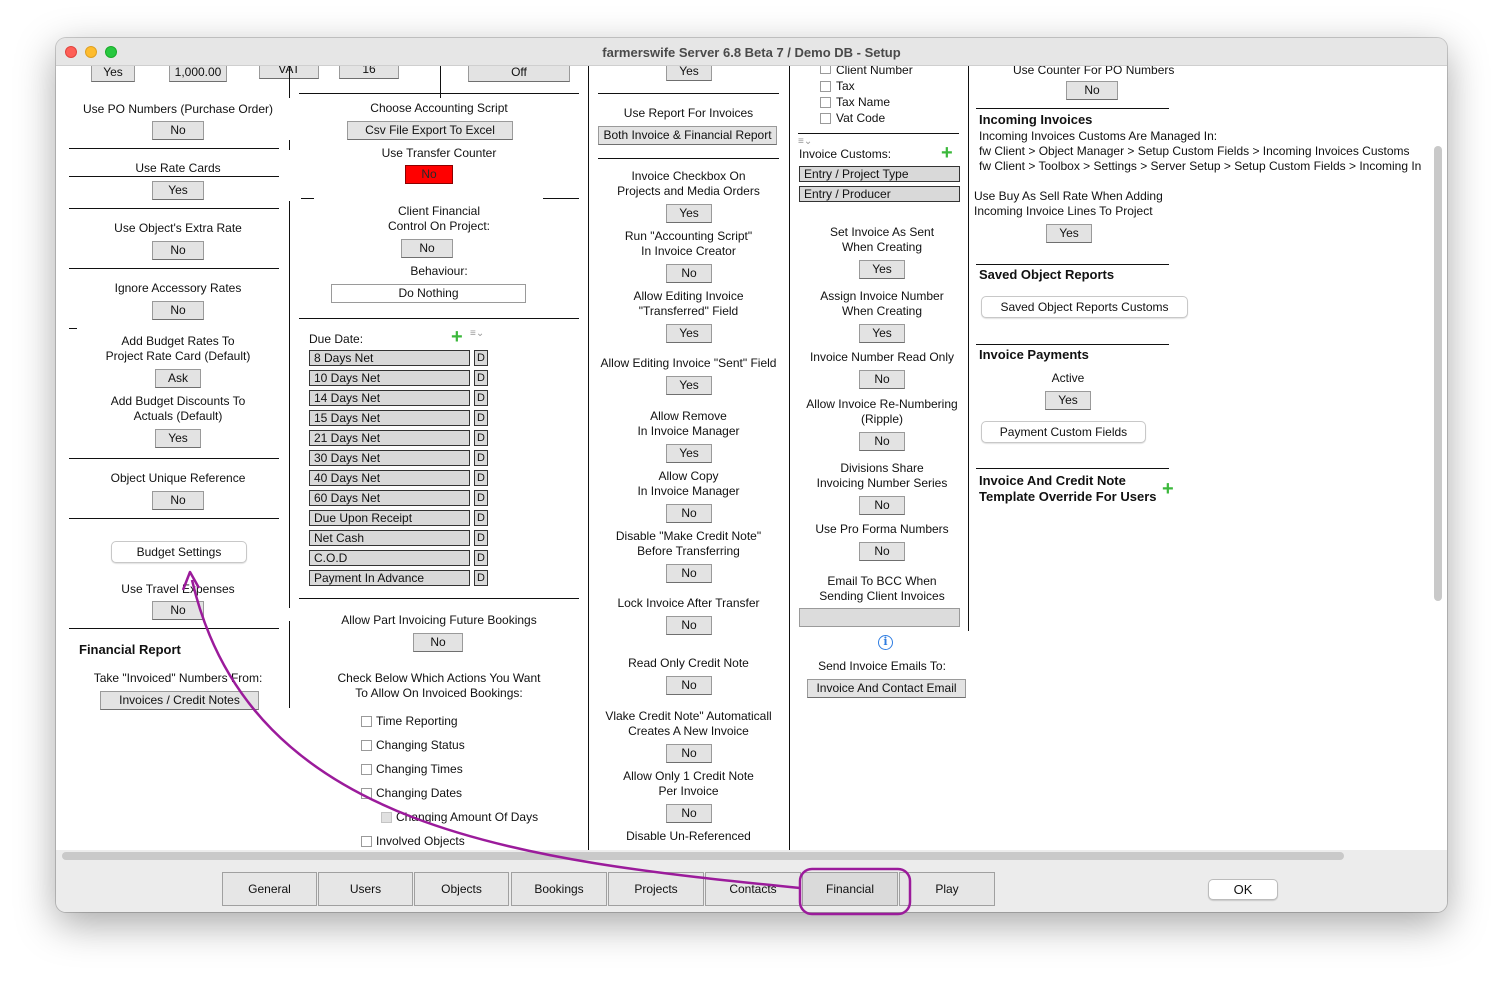 The image size is (1503, 987). Describe the element at coordinates (689, 573) in the screenshot. I see `disable-make-credit-button: No` at that location.